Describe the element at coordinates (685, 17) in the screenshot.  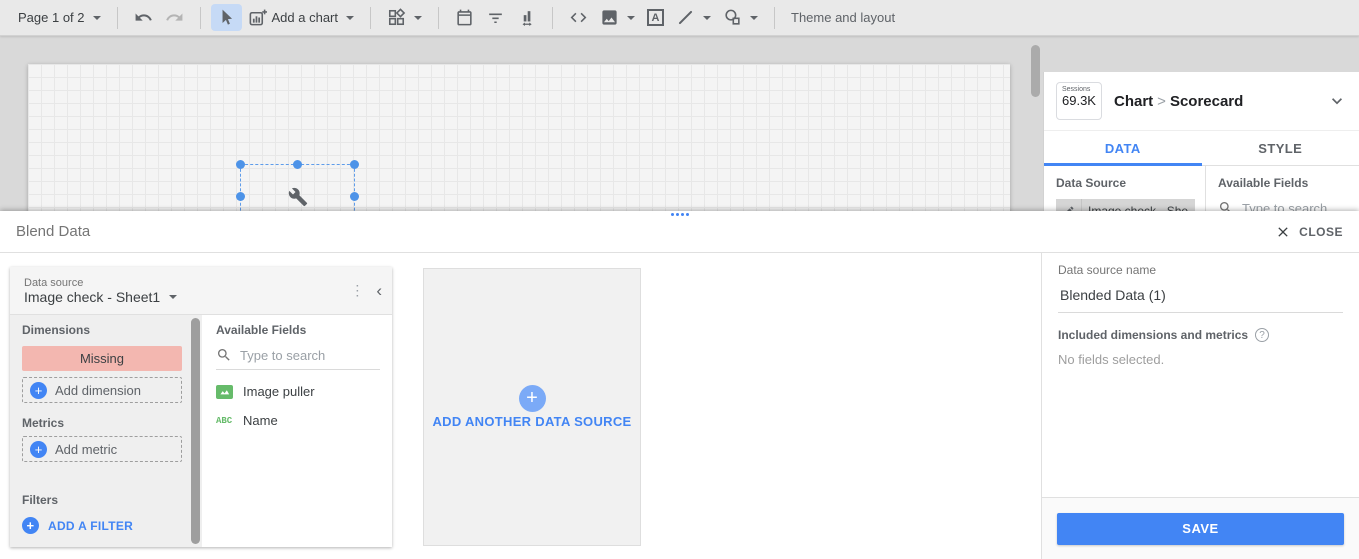
I see `line-icon` at that location.